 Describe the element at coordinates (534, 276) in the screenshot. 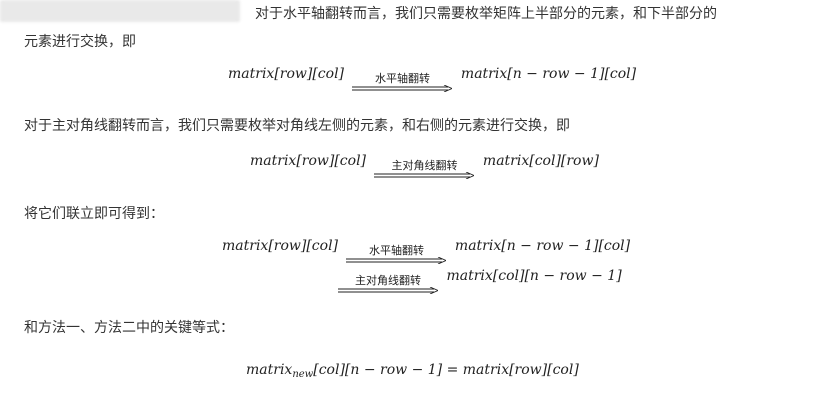

I see `equation-rhs: matrix[col][n − row − 1]` at that location.